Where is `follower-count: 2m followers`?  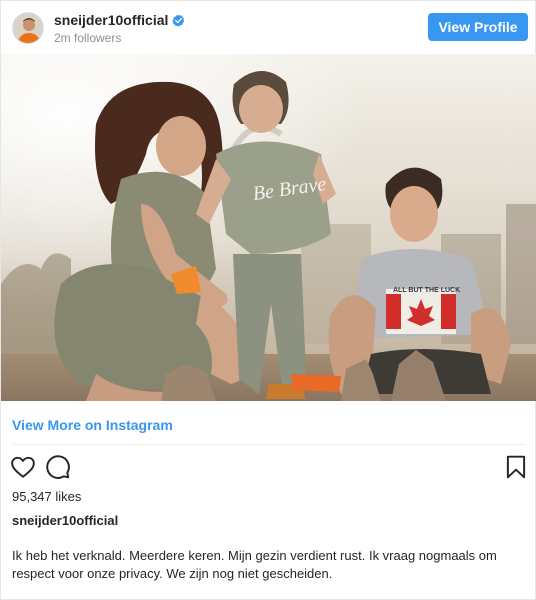
follower-count: 2m followers is located at coordinates (88, 38).